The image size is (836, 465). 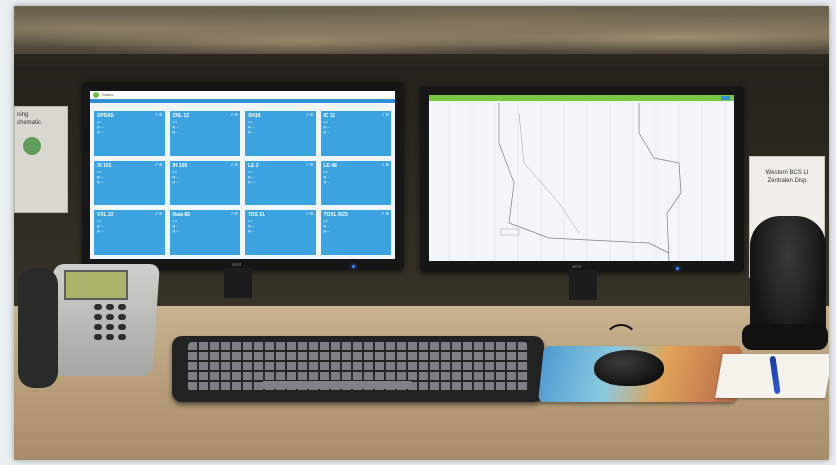 What do you see at coordinates (358, 369) in the screenshot?
I see `keyboard` at bounding box center [358, 369].